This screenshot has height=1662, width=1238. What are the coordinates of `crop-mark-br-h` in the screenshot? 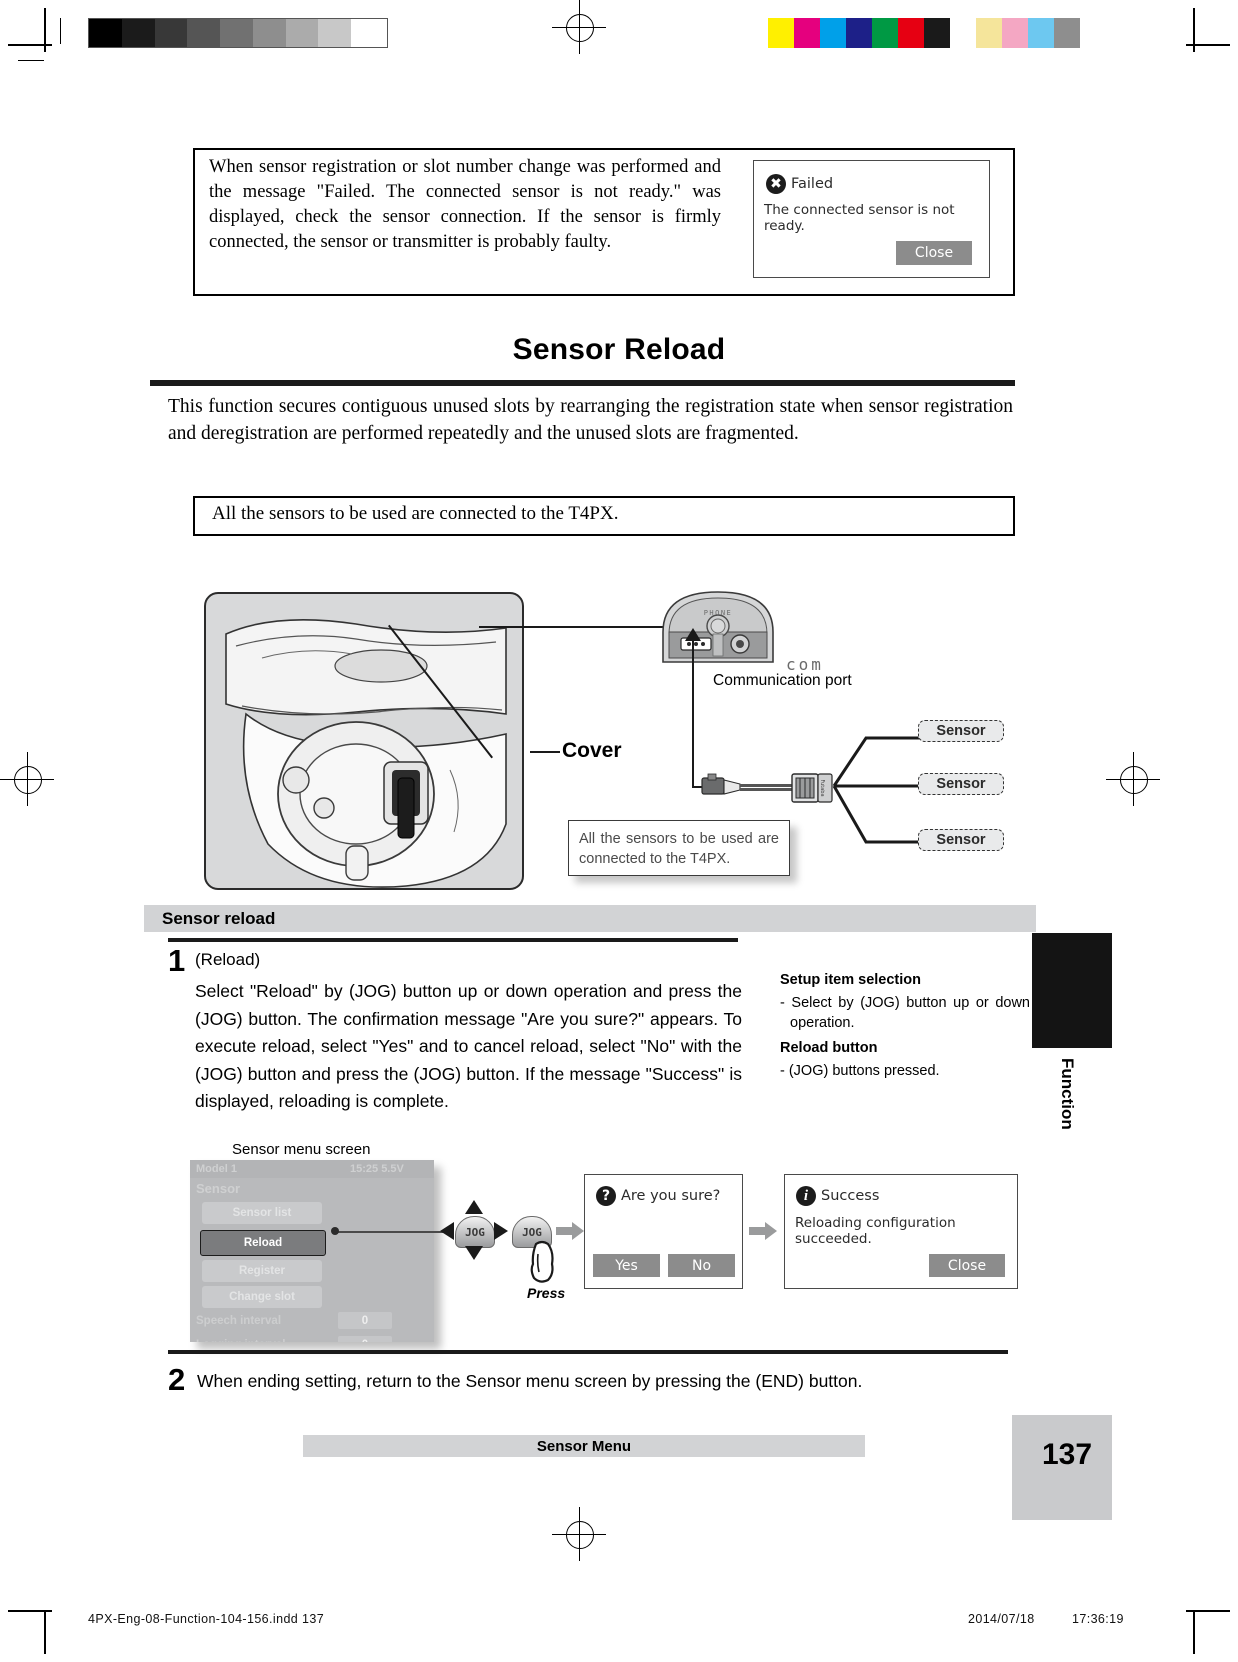 It's located at (1208, 1611).